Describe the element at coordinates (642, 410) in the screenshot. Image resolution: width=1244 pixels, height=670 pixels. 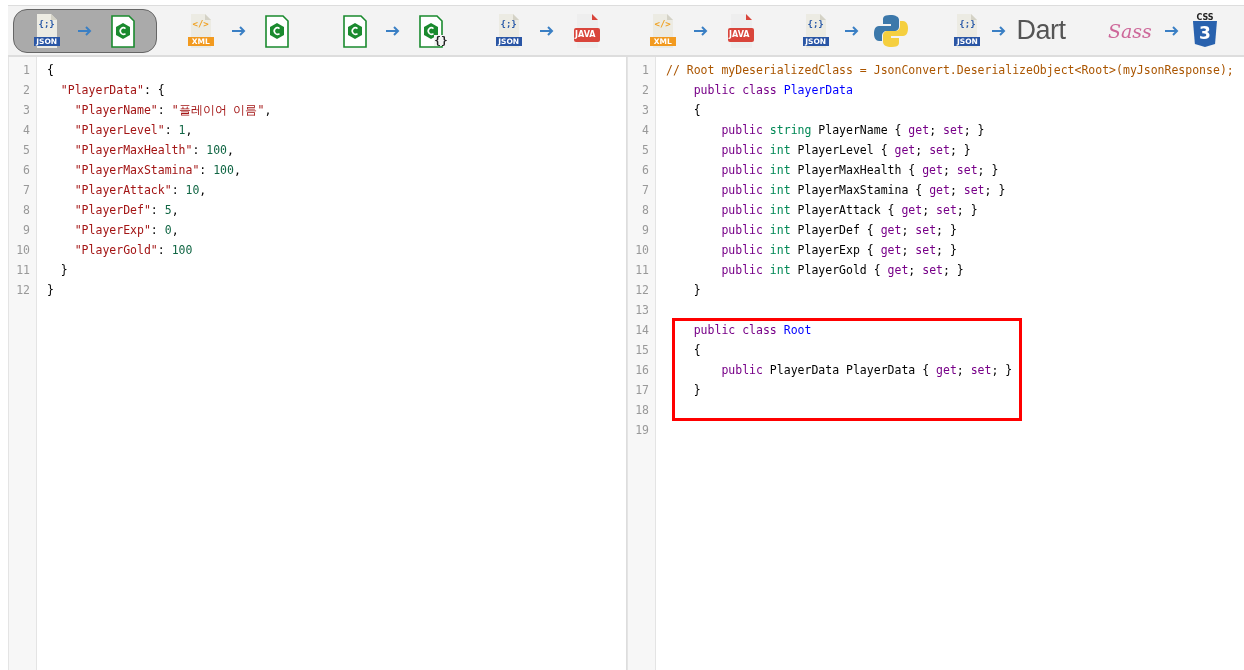
I see `line-number: 18` at that location.